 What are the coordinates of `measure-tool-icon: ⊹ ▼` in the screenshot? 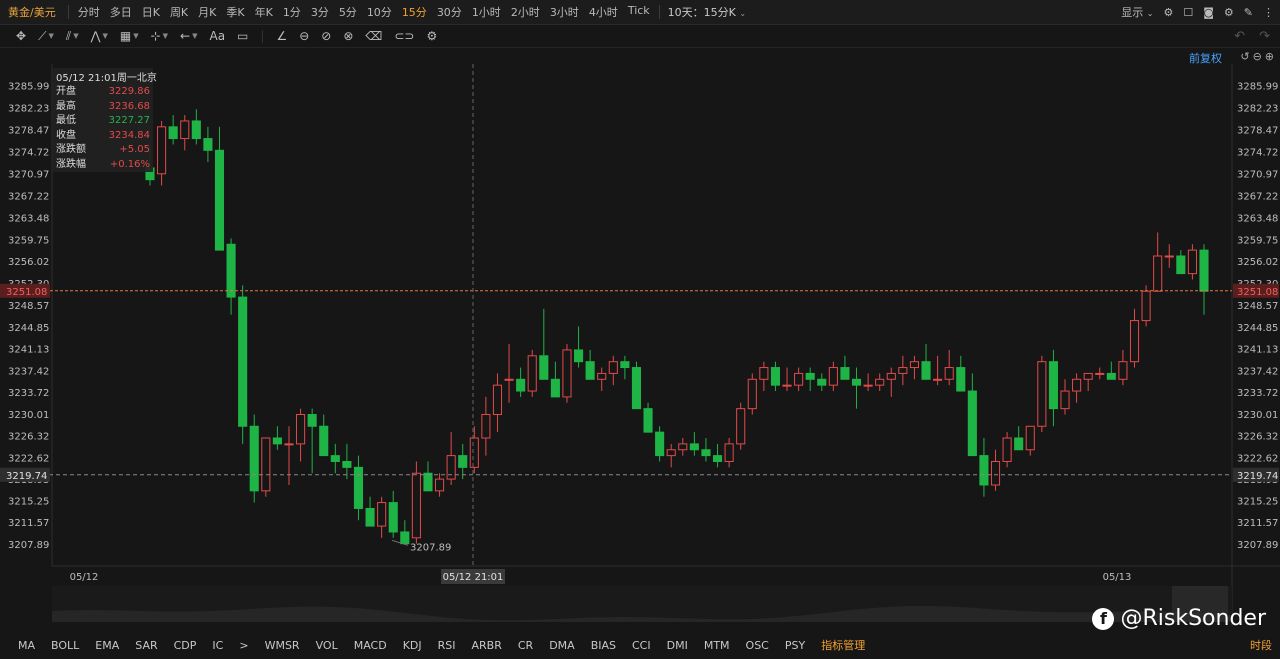 It's located at (159, 36).